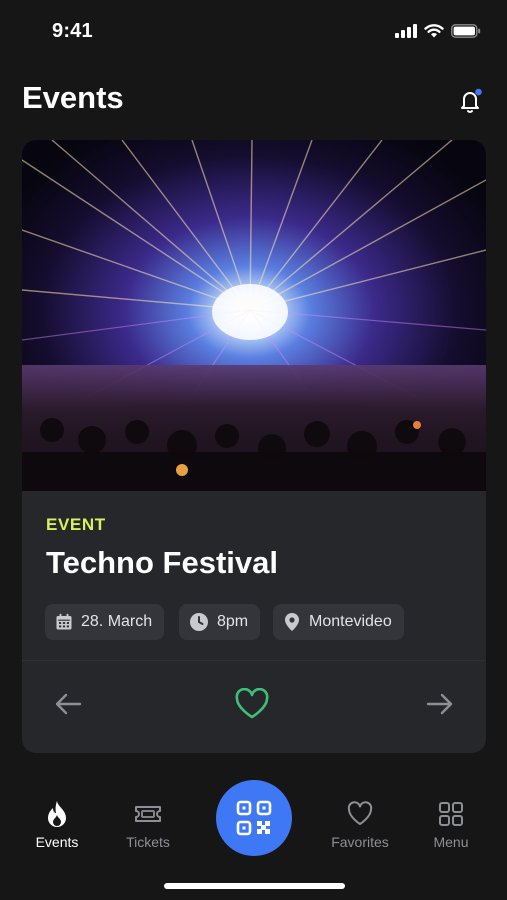 The width and height of the screenshot is (507, 900). Describe the element at coordinates (76, 524) in the screenshot. I see `event-category-label: EVENT` at that location.